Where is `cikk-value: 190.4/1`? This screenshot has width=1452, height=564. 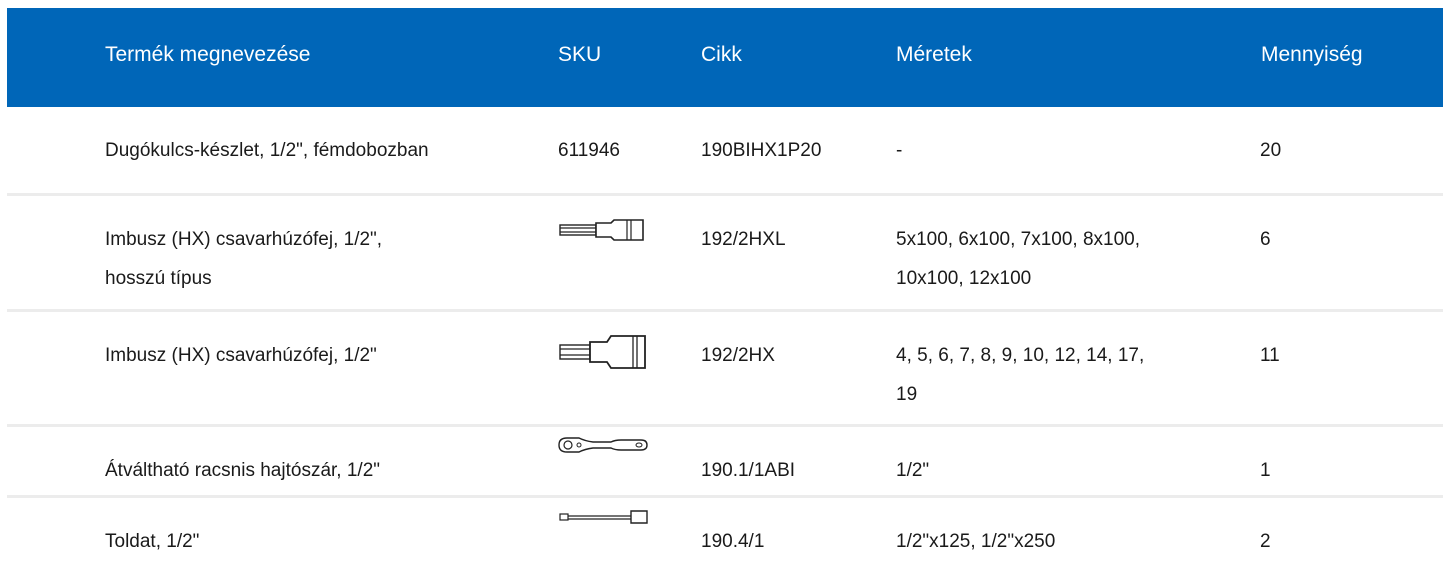 cikk-value: 190.4/1 is located at coordinates (733, 541).